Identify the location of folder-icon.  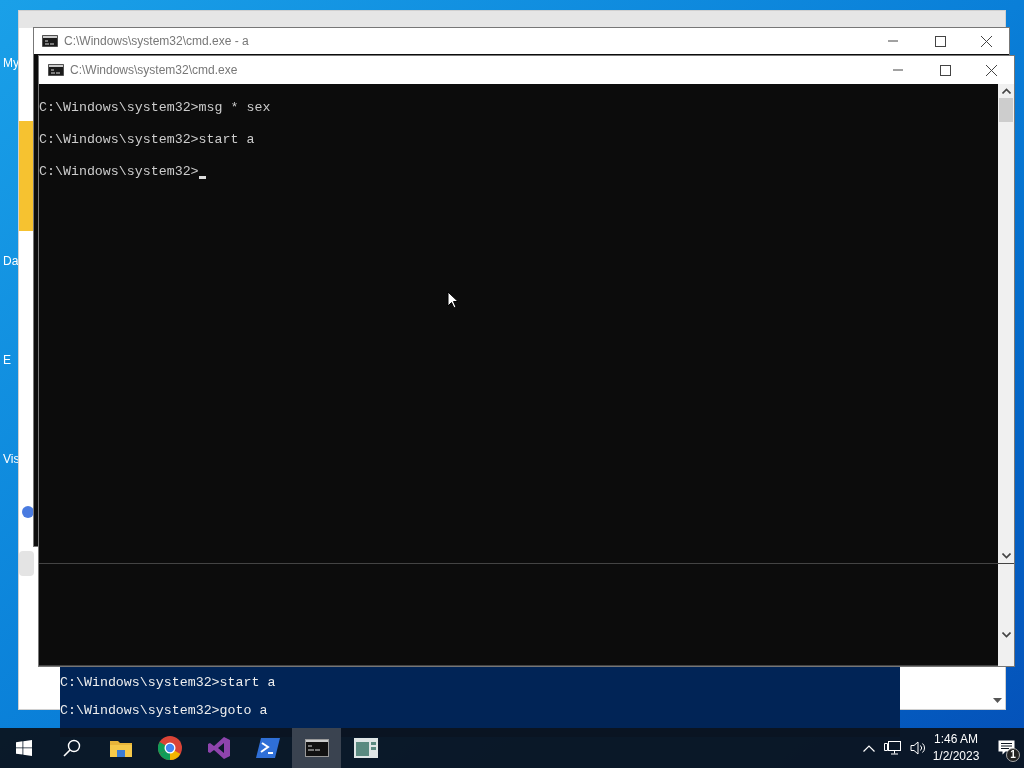
(120, 748).